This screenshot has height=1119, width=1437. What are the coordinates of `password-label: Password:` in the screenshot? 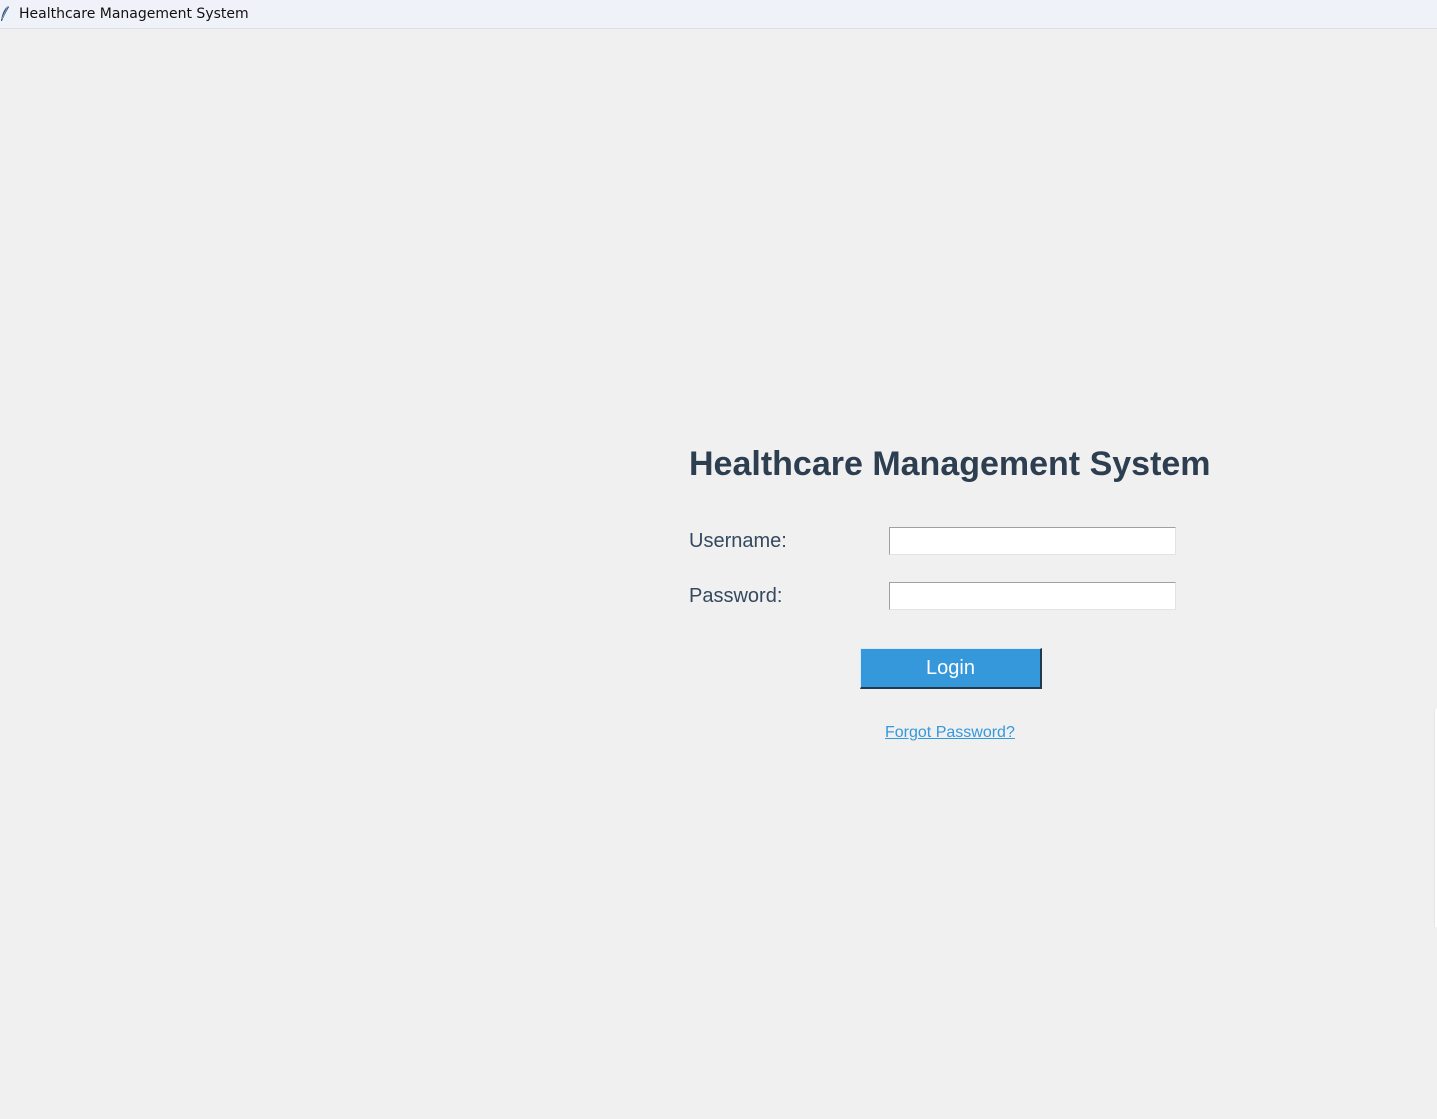 It's located at (736, 596).